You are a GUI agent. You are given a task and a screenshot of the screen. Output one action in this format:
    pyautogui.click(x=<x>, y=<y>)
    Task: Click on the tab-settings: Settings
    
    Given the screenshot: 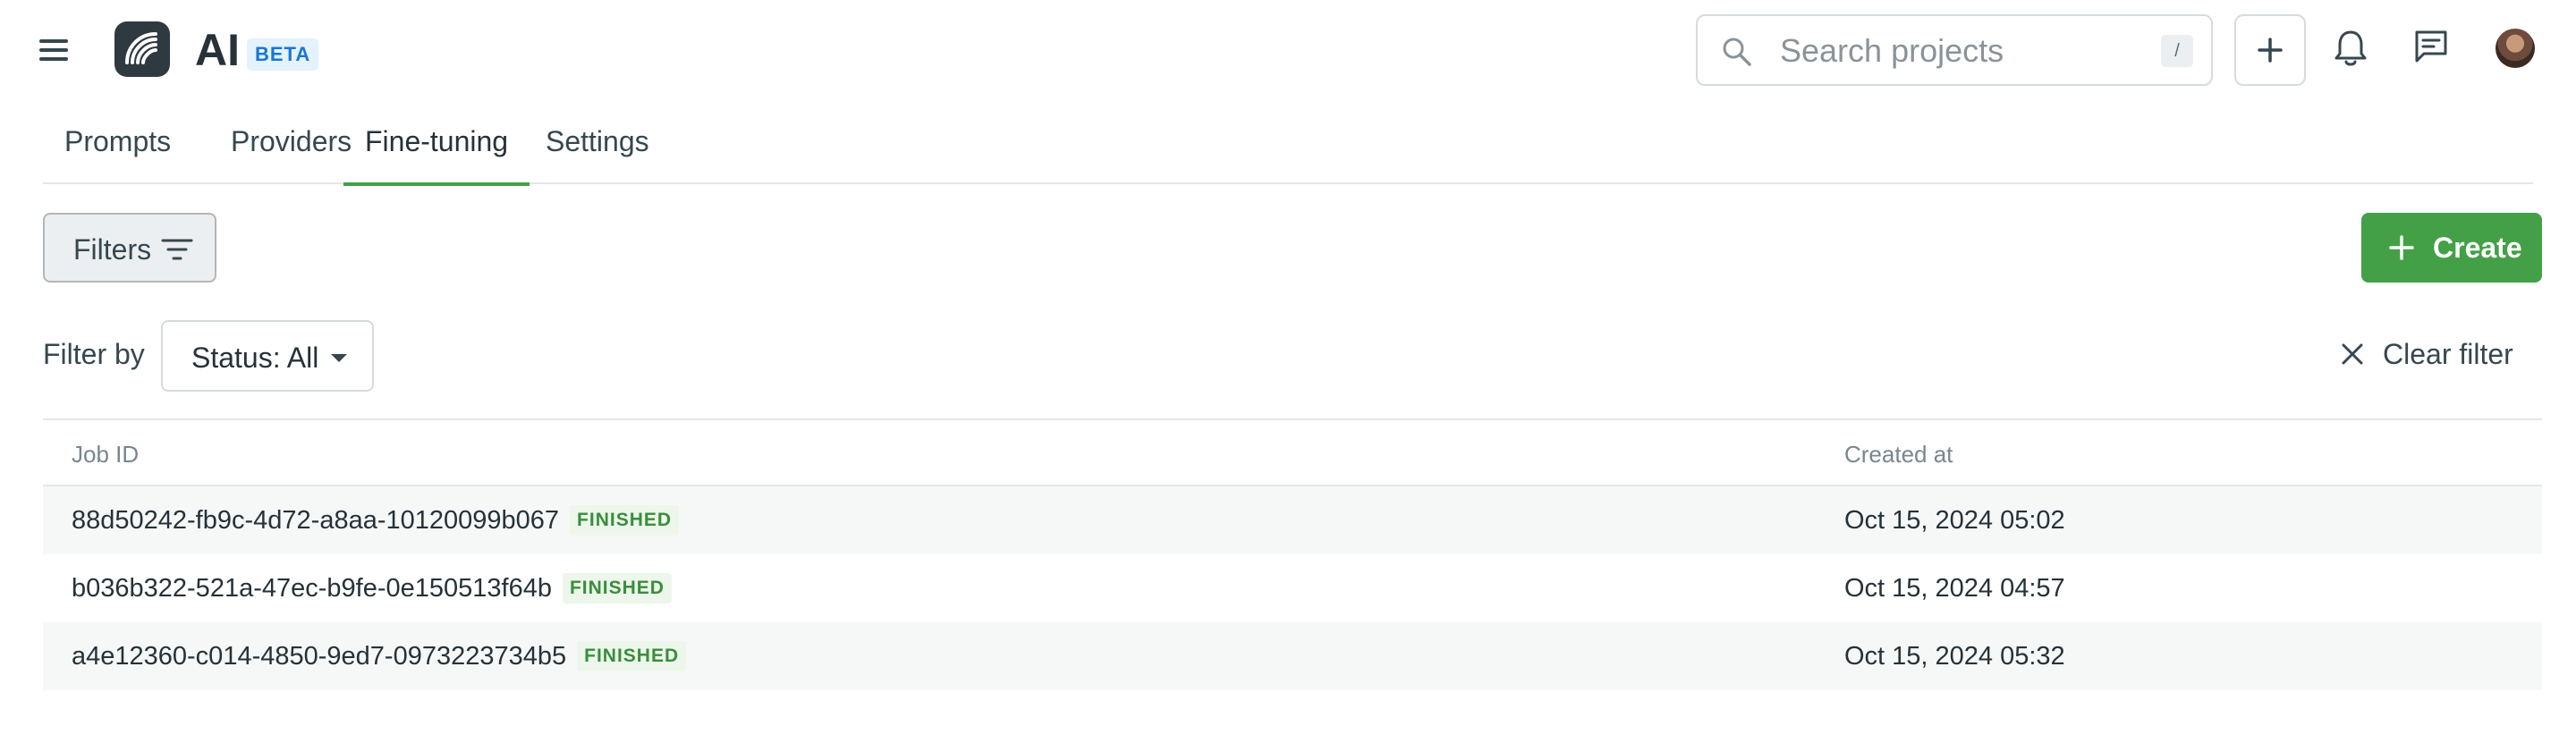 What is the action you would take?
    pyautogui.click(x=597, y=147)
    